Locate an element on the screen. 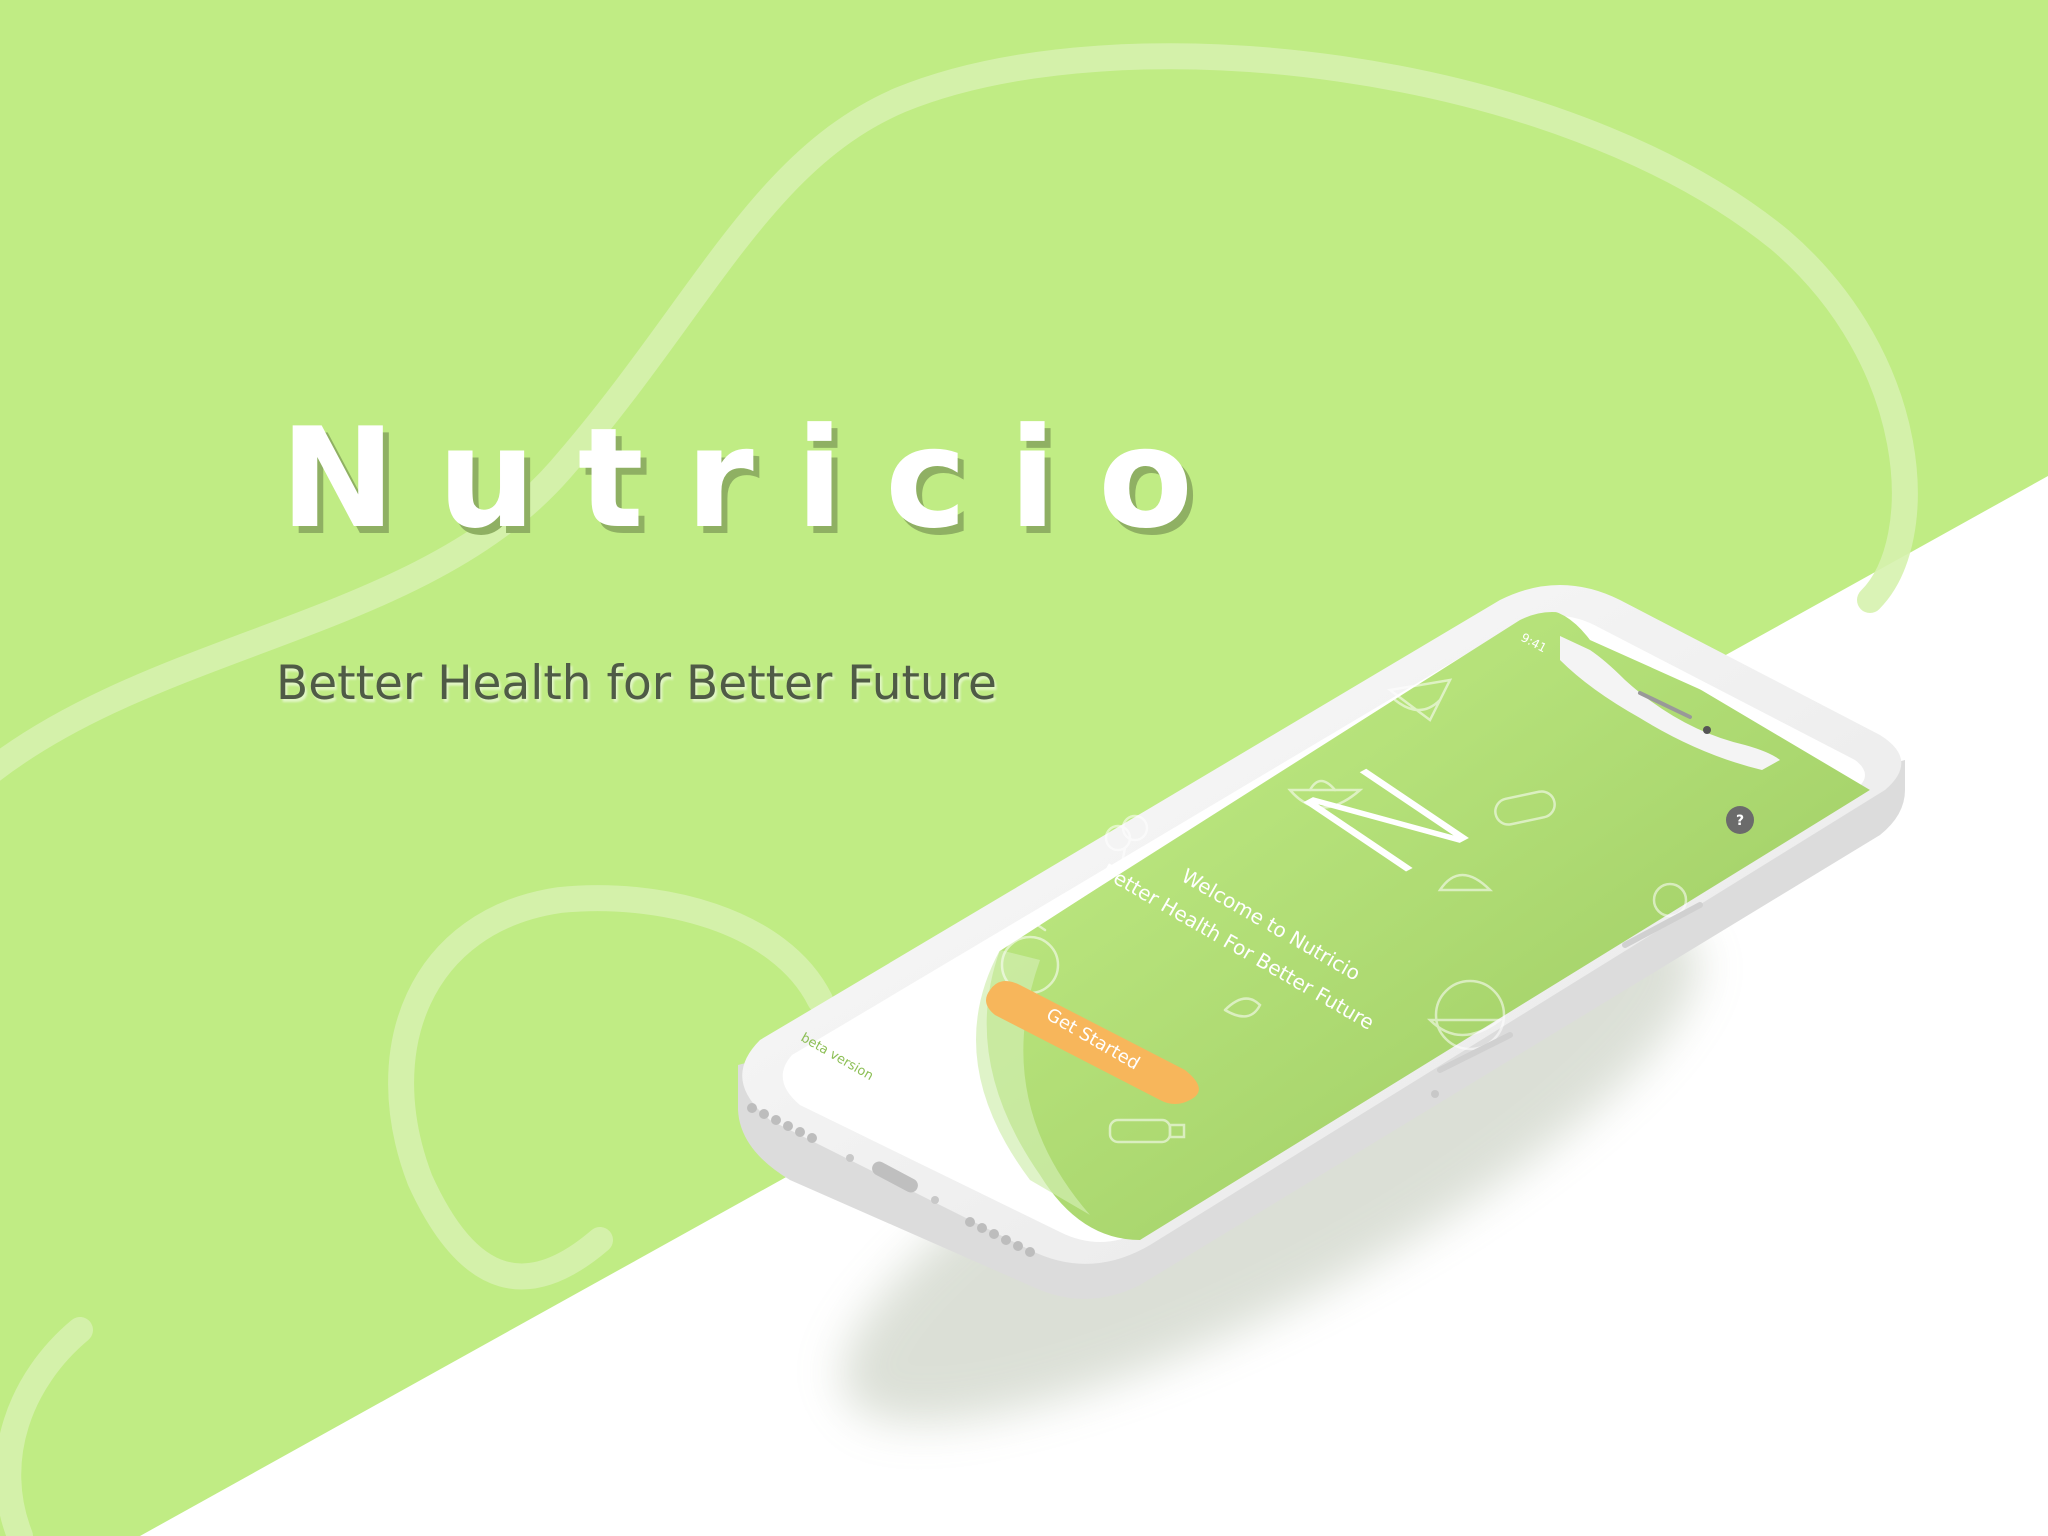 The height and width of the screenshot is (1536, 2048). mic-hole is located at coordinates (850, 1158).